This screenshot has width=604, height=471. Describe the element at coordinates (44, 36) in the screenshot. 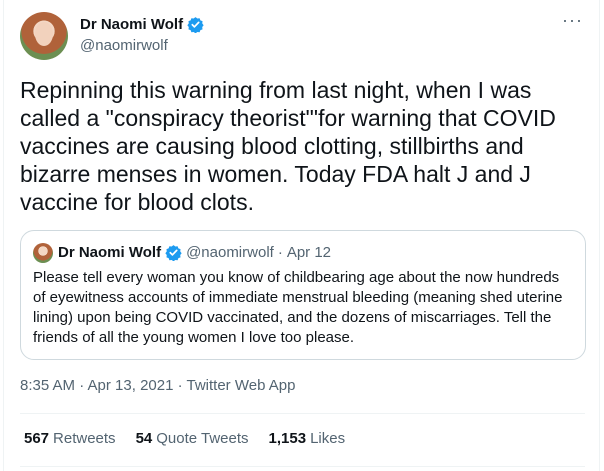

I see `author-avatar` at that location.